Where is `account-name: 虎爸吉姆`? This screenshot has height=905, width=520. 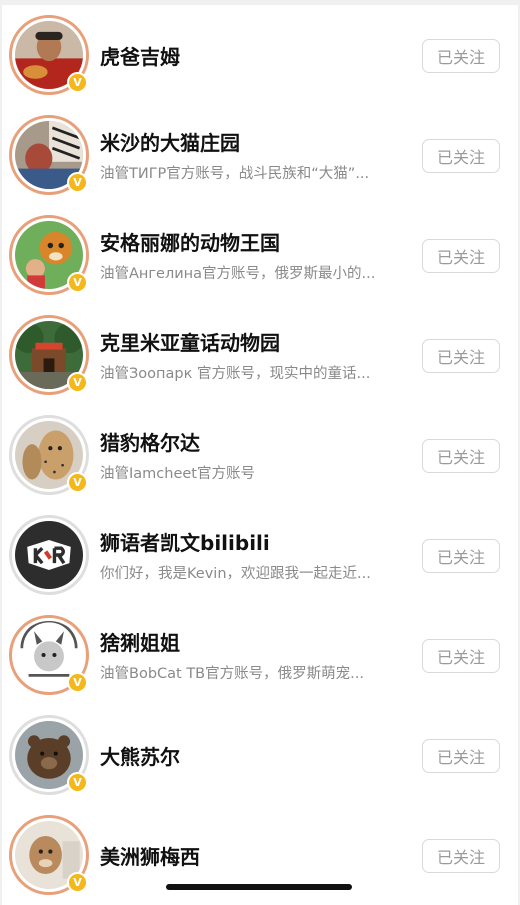 account-name: 虎爸吉姆 is located at coordinates (140, 57).